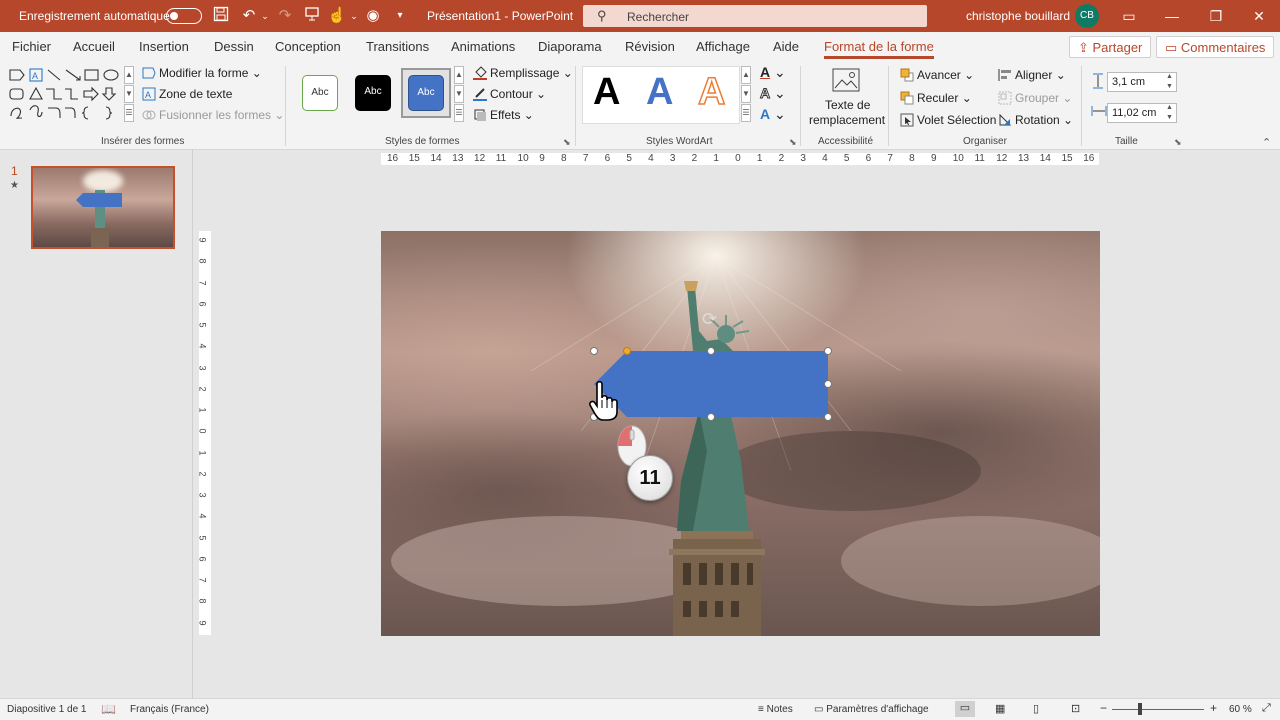 This screenshot has height=720, width=1280. What do you see at coordinates (308, 46) in the screenshot?
I see `tab-conception: Conception` at bounding box center [308, 46].